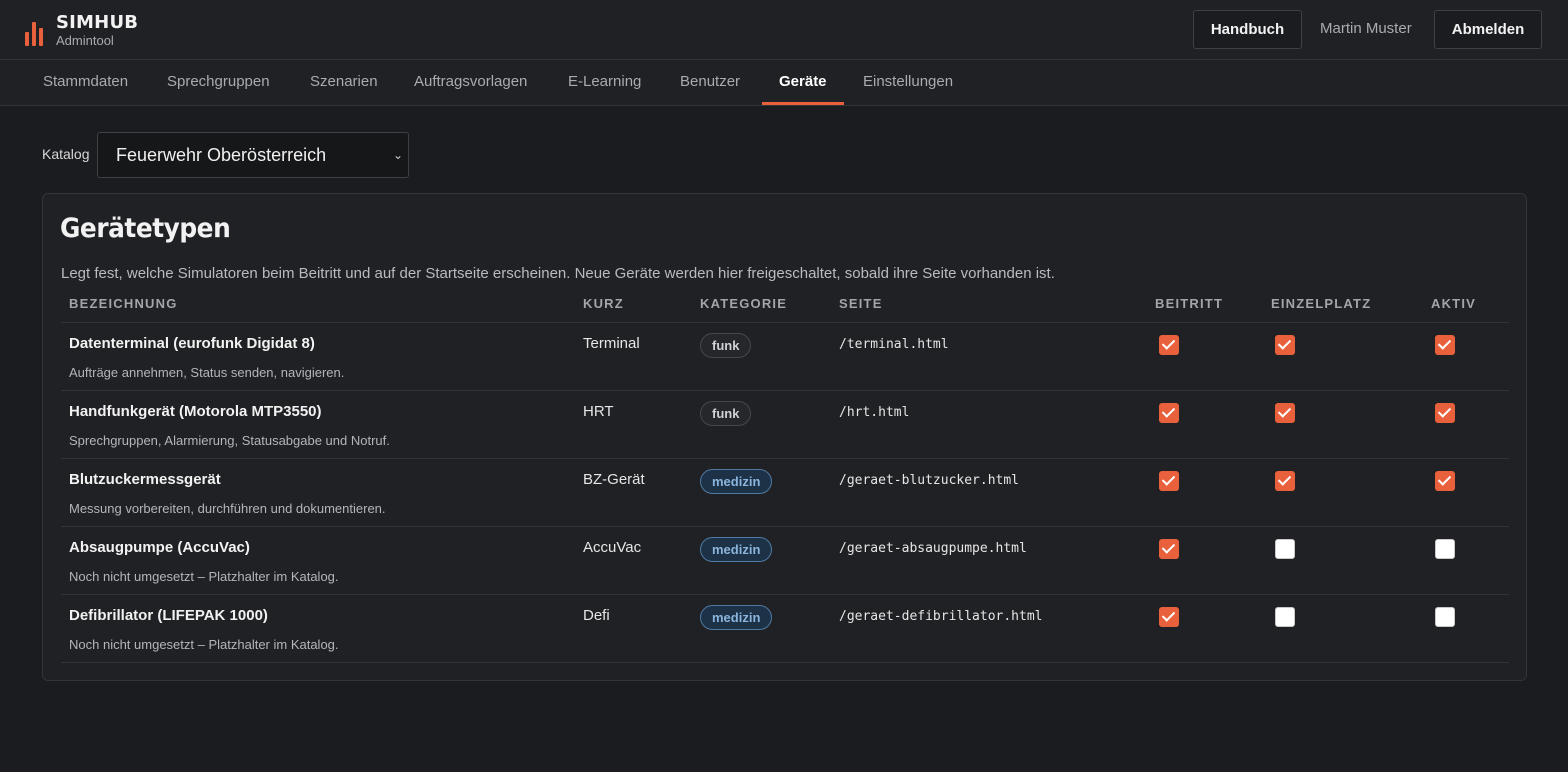 Image resolution: width=1568 pixels, height=772 pixels. What do you see at coordinates (802, 82) in the screenshot?
I see `tab-geraete: Geräte` at bounding box center [802, 82].